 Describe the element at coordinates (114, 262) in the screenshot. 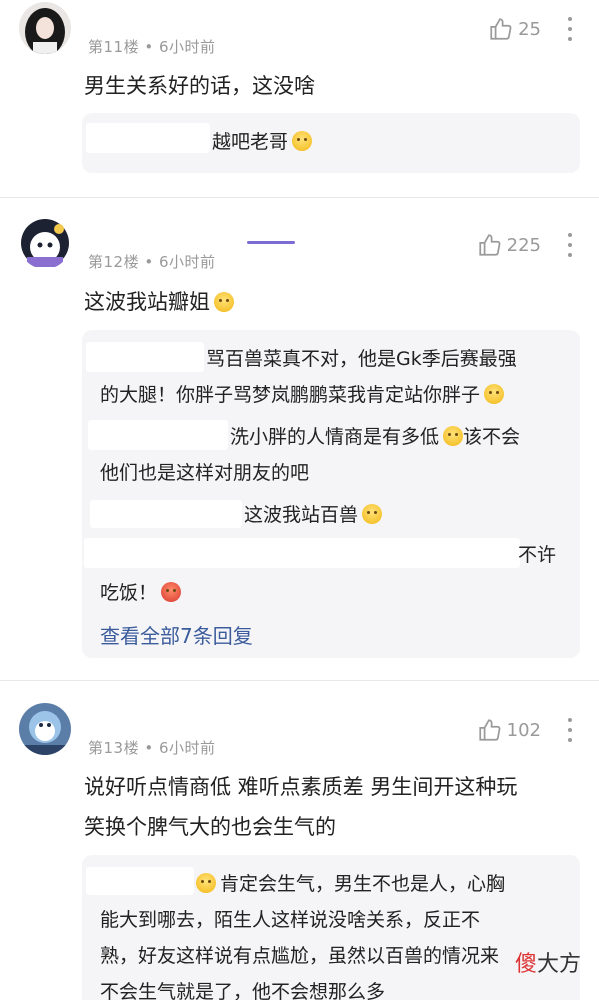

I see `floor-label: 第12楼` at that location.